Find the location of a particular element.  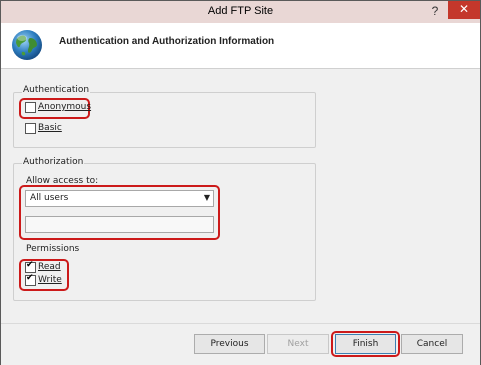

allow-access-select: All users ▼ is located at coordinates (119, 198).